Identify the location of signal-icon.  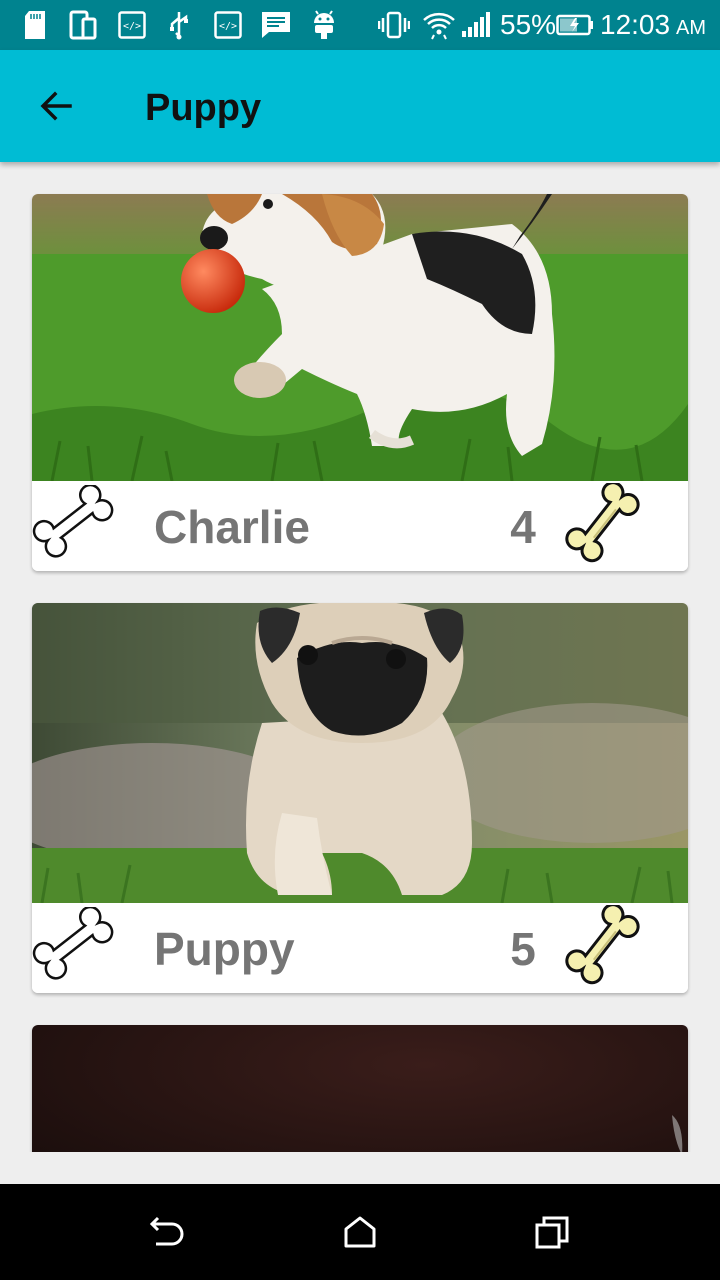
(476, 25).